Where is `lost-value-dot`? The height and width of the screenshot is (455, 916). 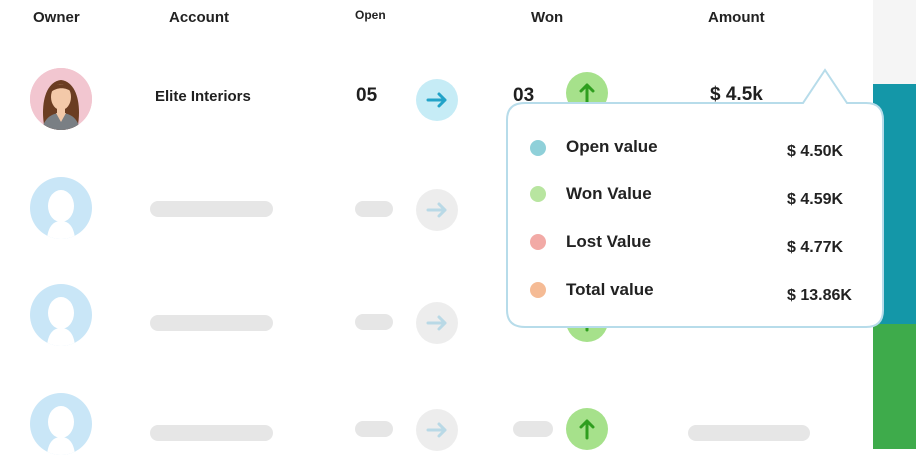 lost-value-dot is located at coordinates (538, 242).